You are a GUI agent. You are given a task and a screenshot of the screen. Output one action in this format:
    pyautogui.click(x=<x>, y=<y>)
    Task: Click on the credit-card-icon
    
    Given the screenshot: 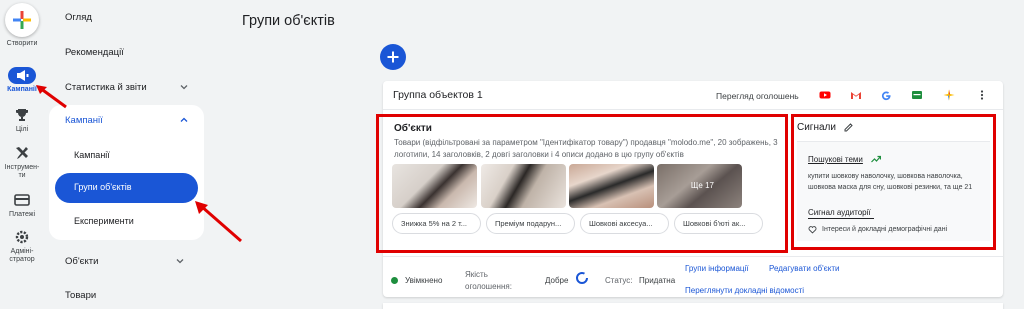 What is the action you would take?
    pyautogui.click(x=22, y=200)
    